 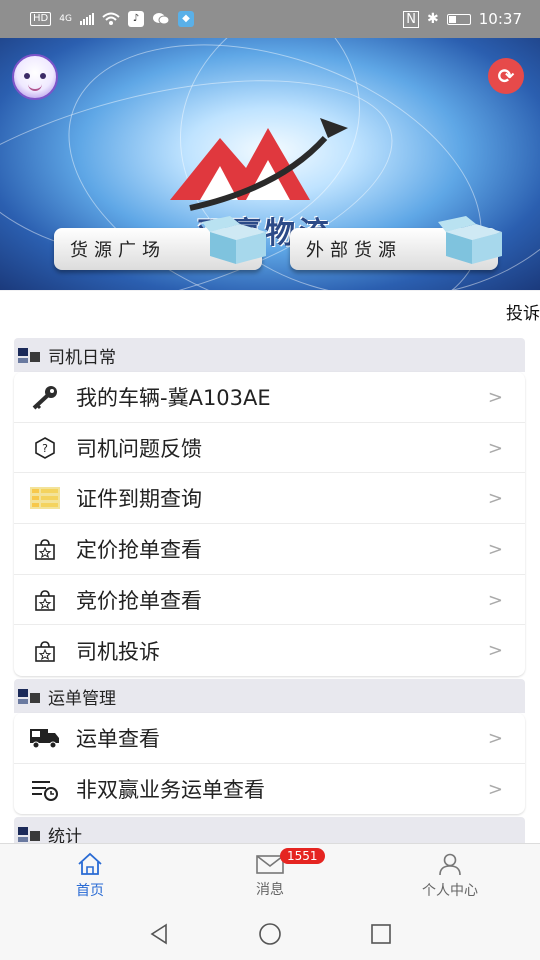 I want to click on menu-item-feedback: ? 司机问题反馈 >, so click(x=269, y=448).